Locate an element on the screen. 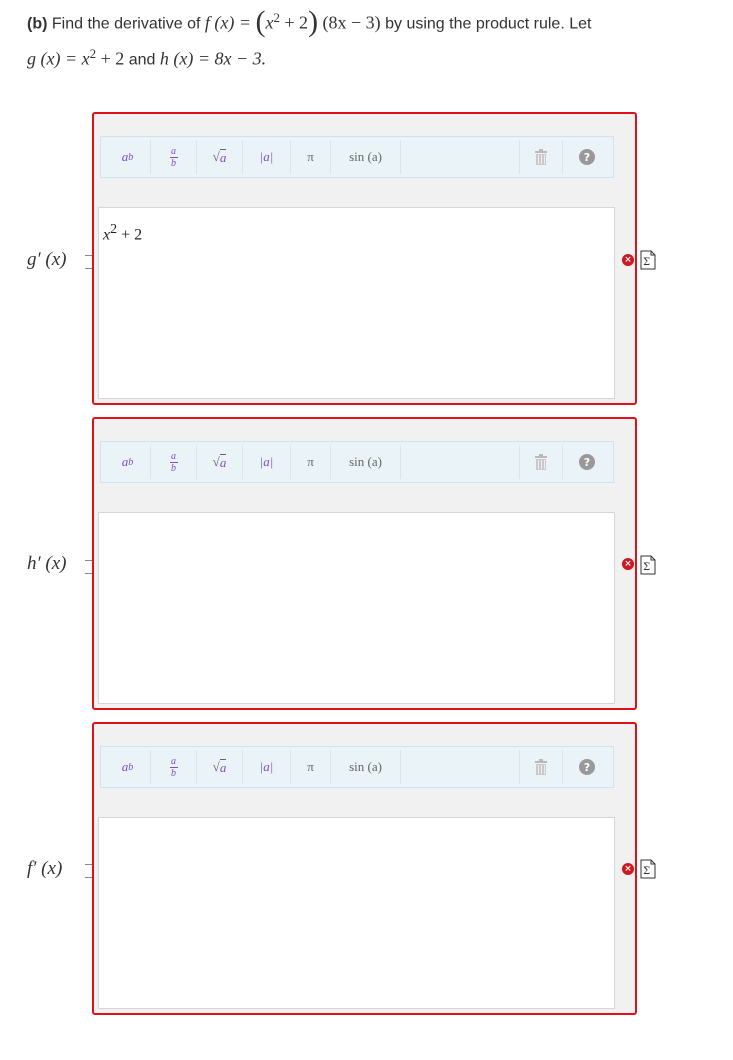 The image size is (733, 1060). paren-open: ( is located at coordinates (260, 22).